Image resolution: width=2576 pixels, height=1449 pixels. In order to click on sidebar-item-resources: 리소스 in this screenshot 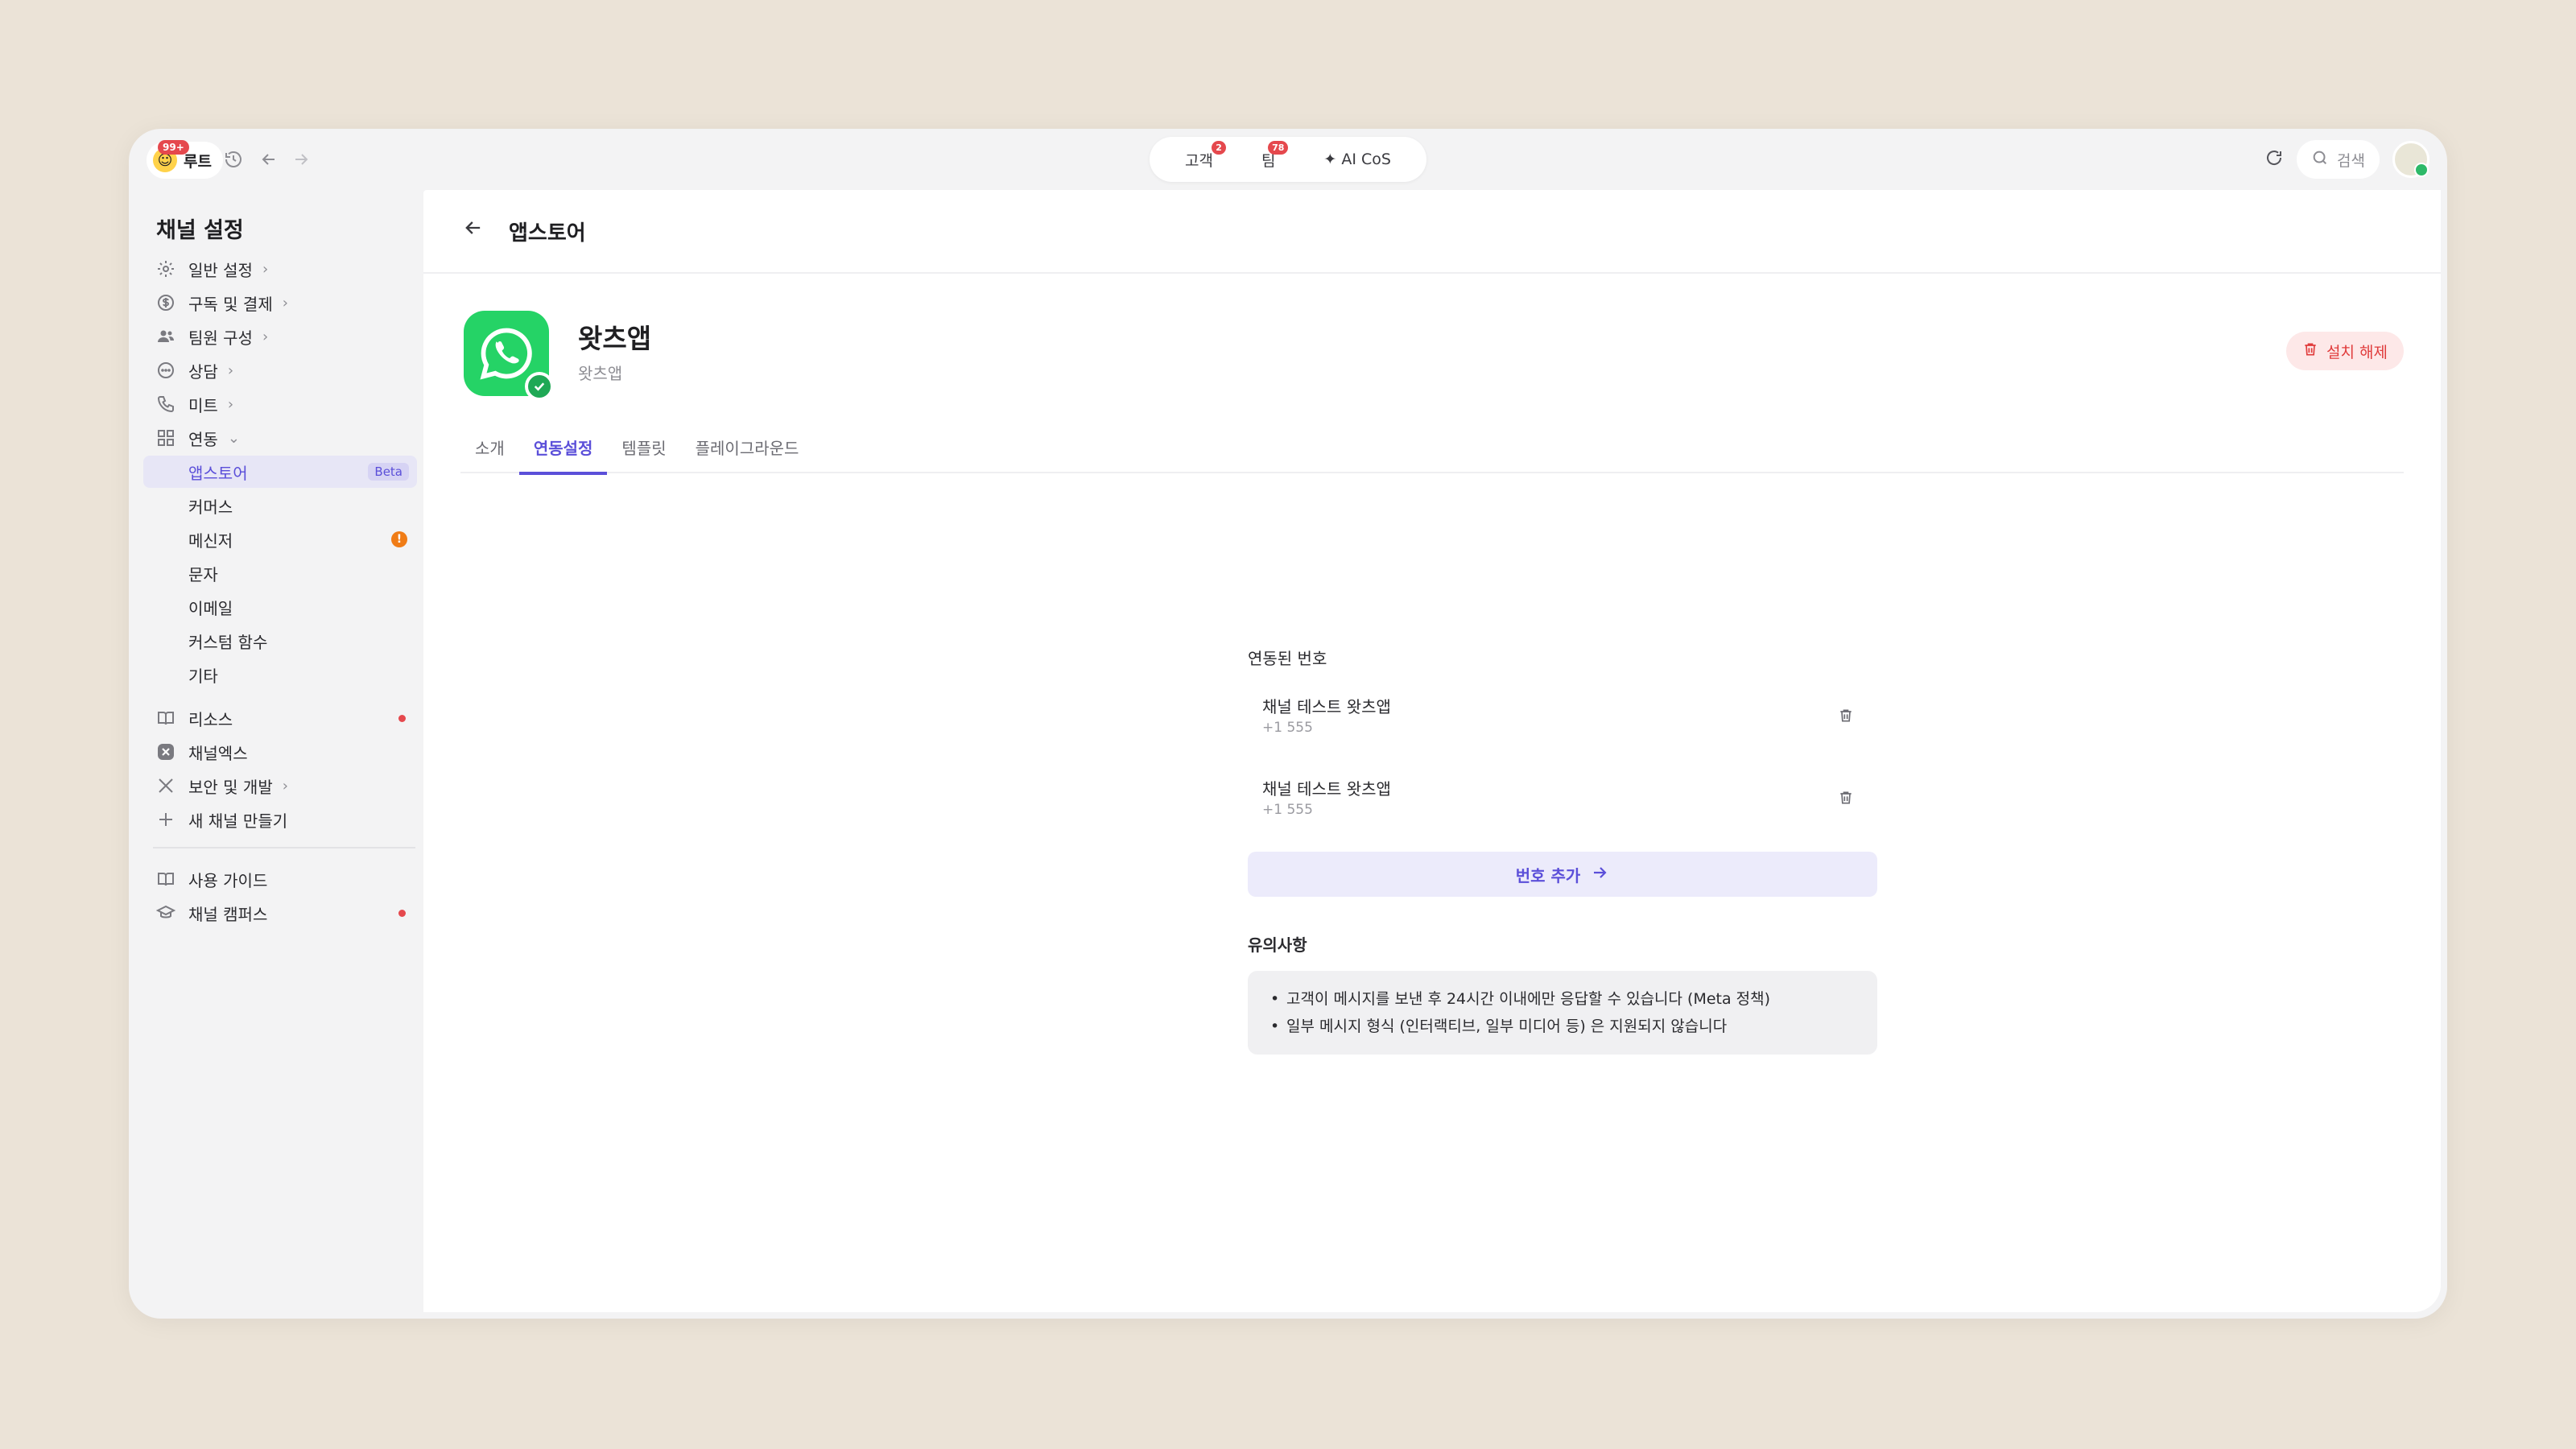, I will do `click(280, 718)`.